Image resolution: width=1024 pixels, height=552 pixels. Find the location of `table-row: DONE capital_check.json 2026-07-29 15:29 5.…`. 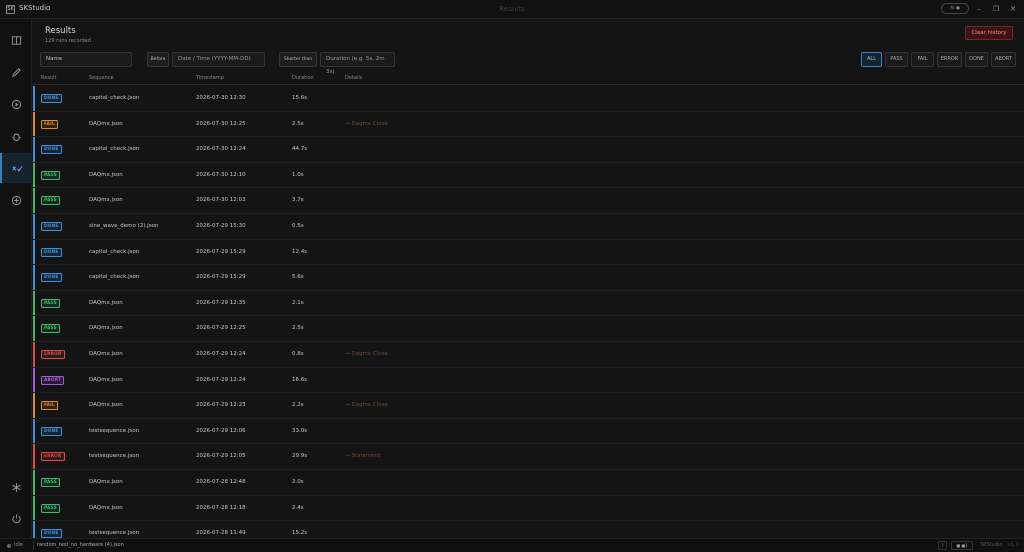

table-row: DONE capital_check.json 2026-07-29 15:29 5.… is located at coordinates (528, 278).